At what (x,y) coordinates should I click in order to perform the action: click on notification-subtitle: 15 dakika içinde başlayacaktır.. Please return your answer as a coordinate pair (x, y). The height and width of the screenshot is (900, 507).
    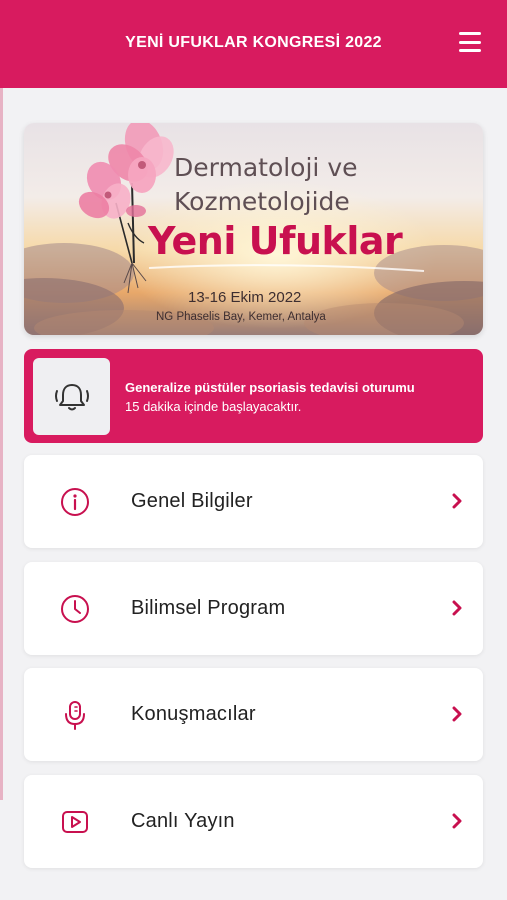
    Looking at the image, I should click on (213, 406).